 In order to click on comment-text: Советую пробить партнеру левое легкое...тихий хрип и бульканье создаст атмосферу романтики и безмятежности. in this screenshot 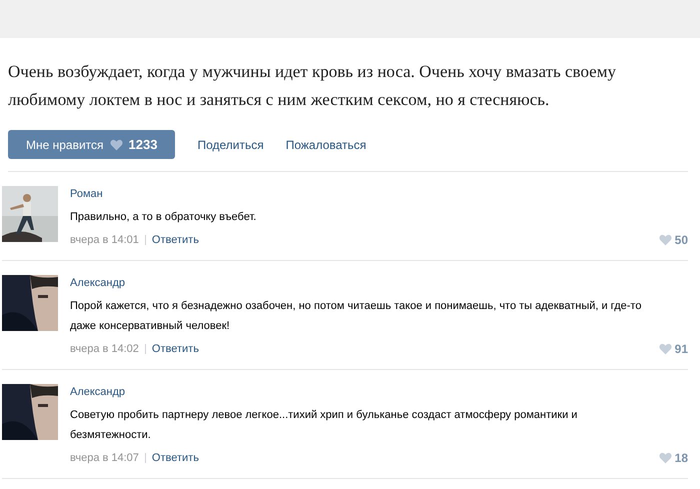, I will do `click(324, 425)`.